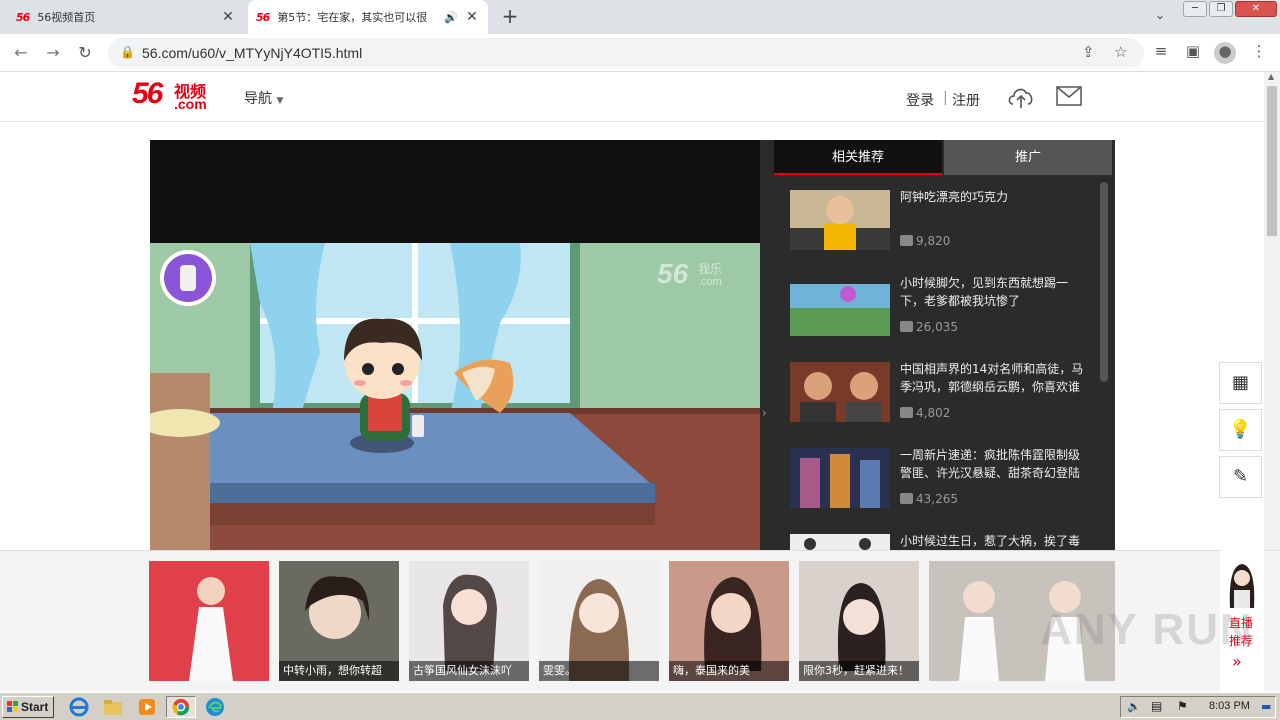 This screenshot has width=1280, height=720. What do you see at coordinates (937, 499) in the screenshot?
I see `view-count-value: 43,265` at bounding box center [937, 499].